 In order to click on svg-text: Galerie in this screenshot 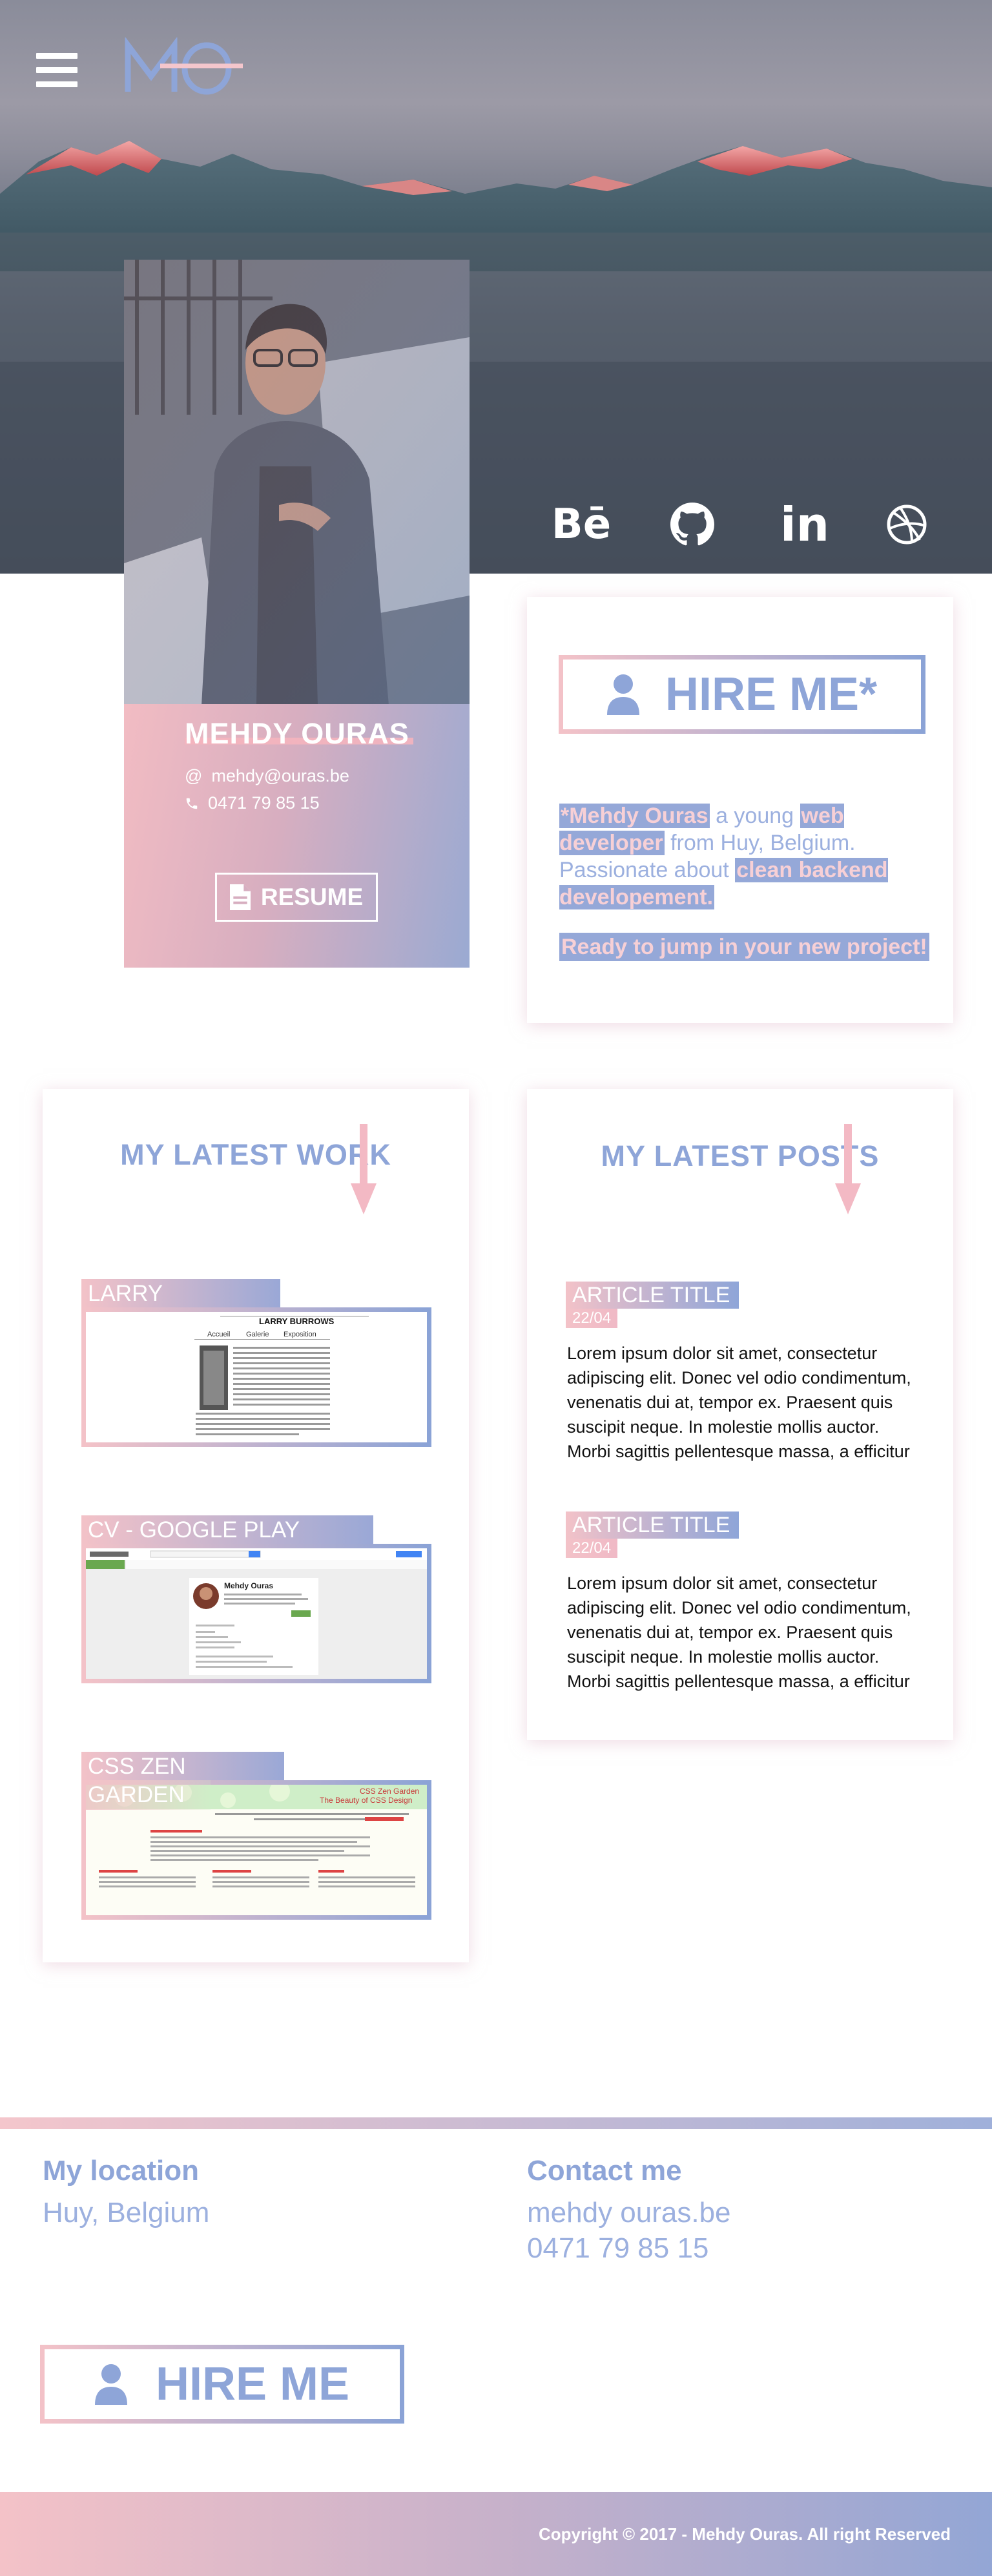, I will do `click(257, 1334)`.